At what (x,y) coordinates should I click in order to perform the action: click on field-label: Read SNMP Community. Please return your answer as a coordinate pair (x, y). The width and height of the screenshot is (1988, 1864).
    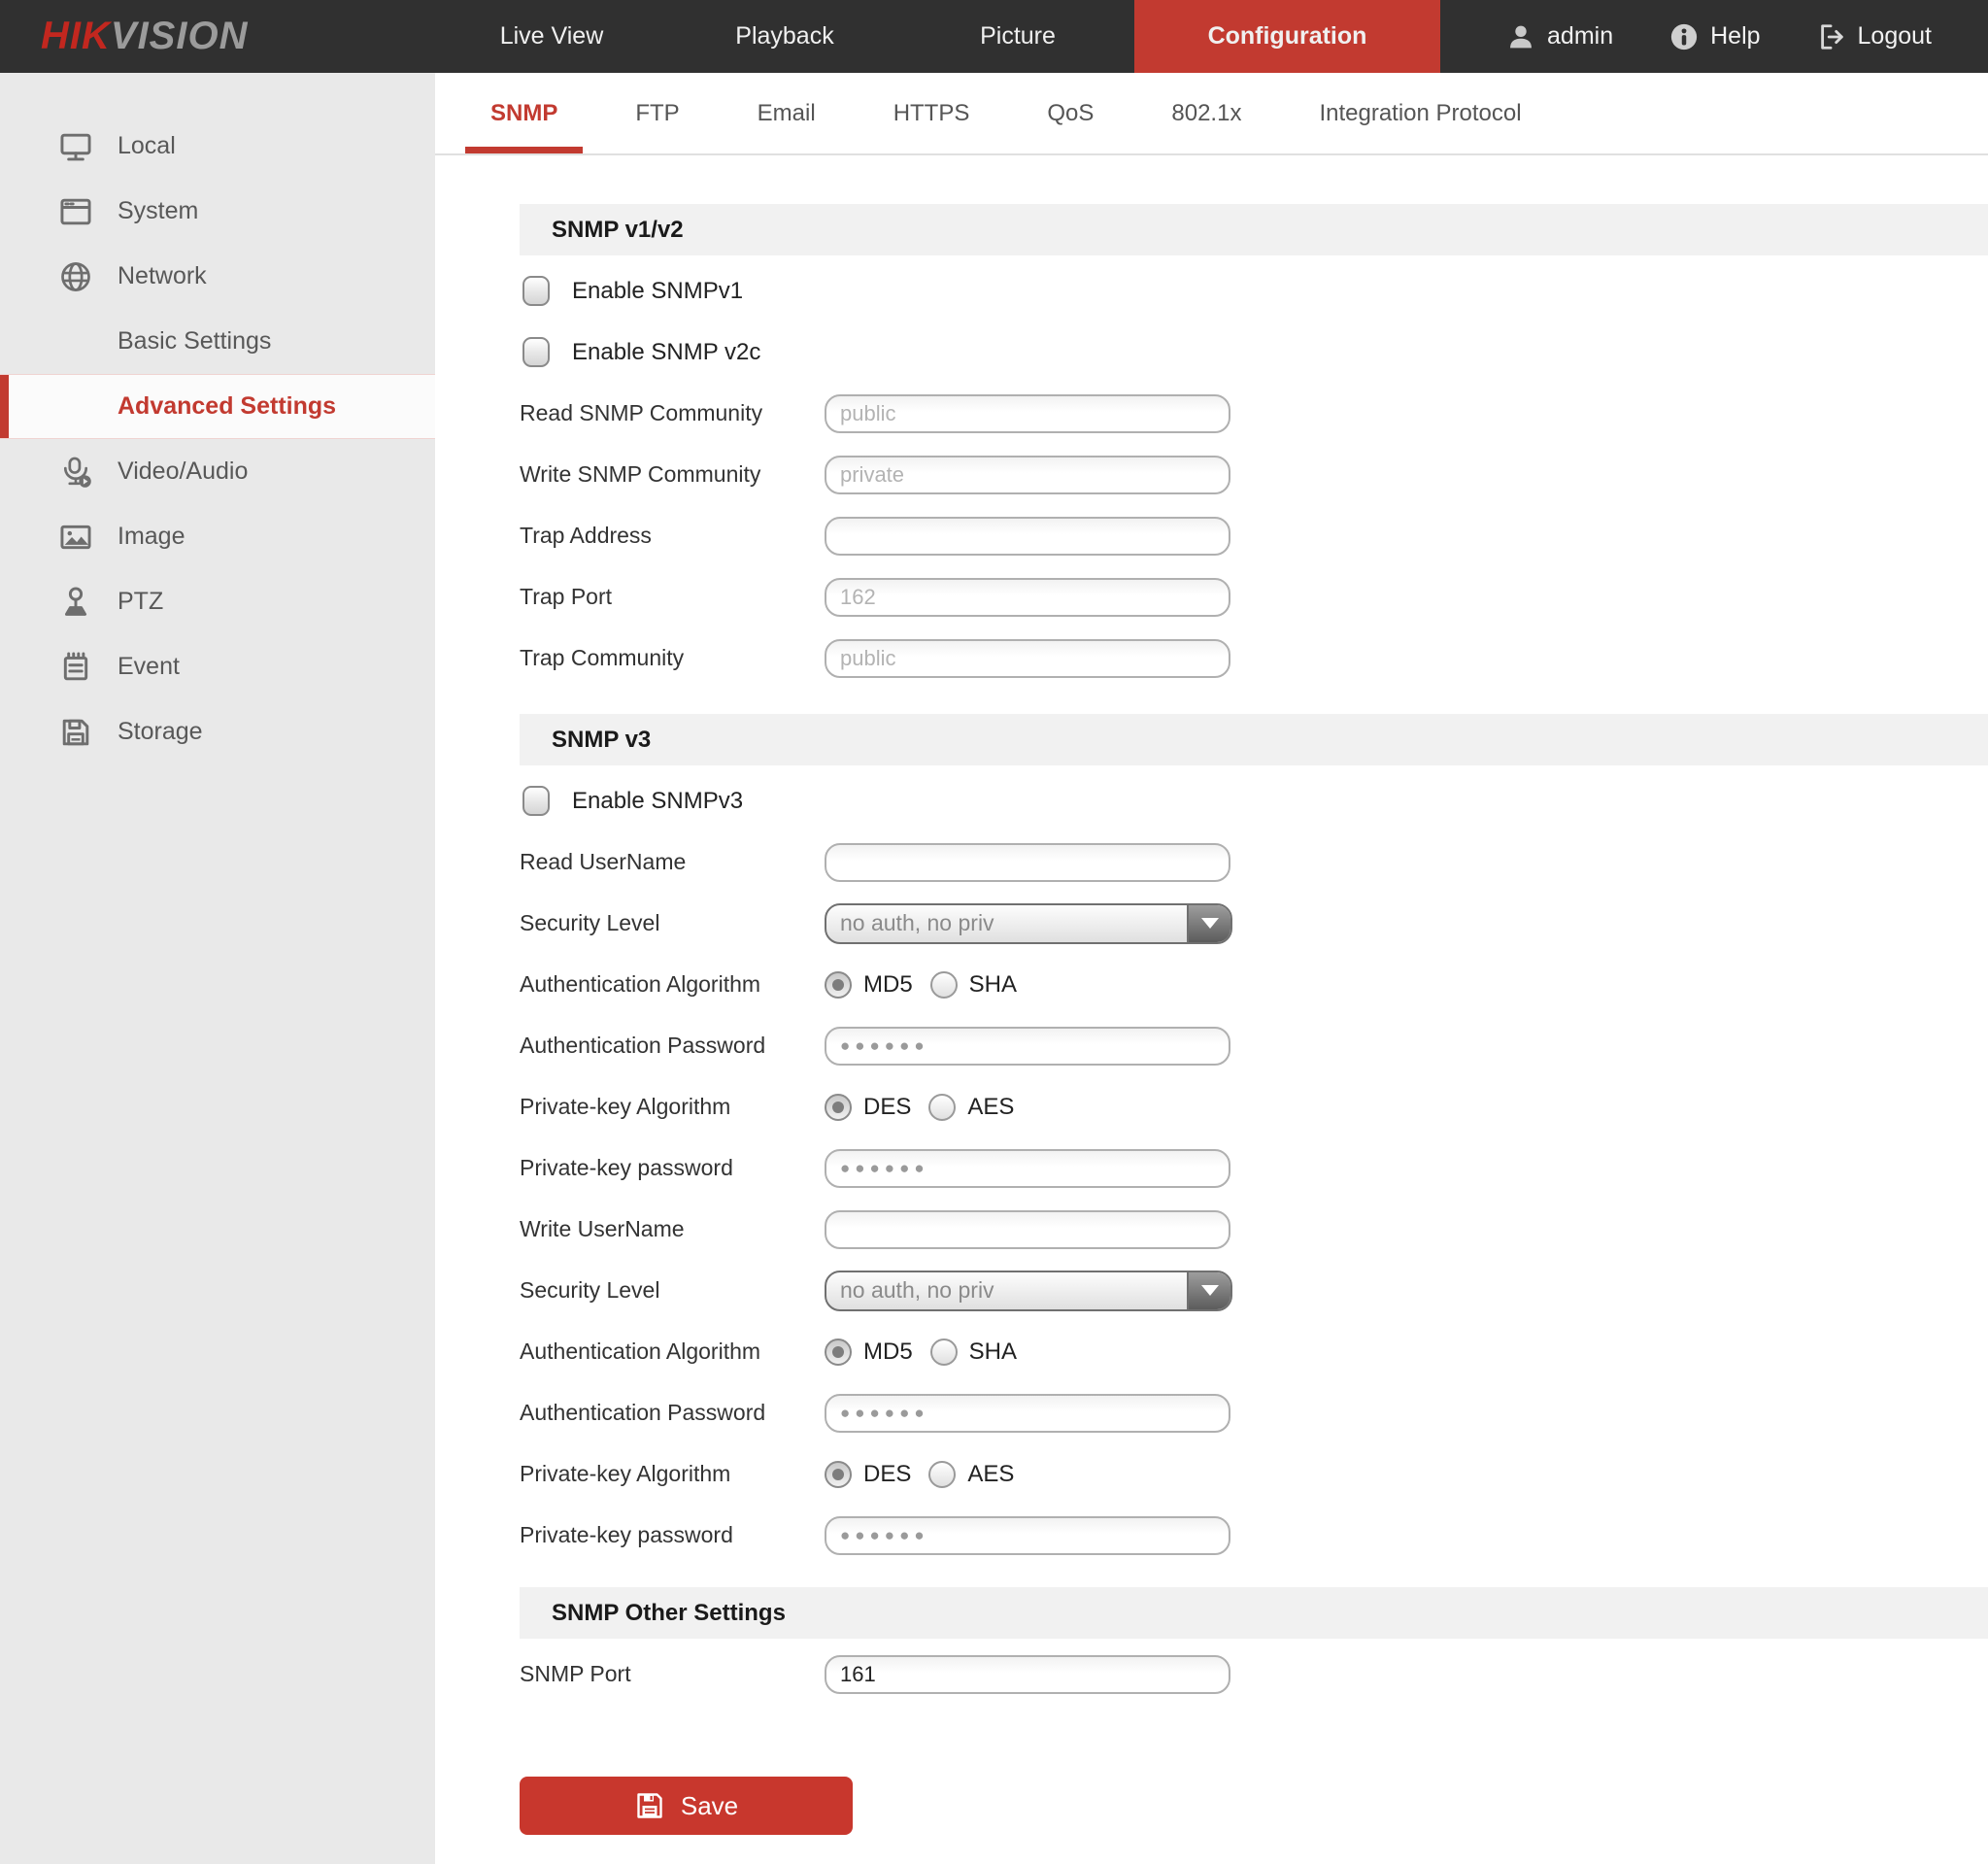
    Looking at the image, I should click on (641, 413).